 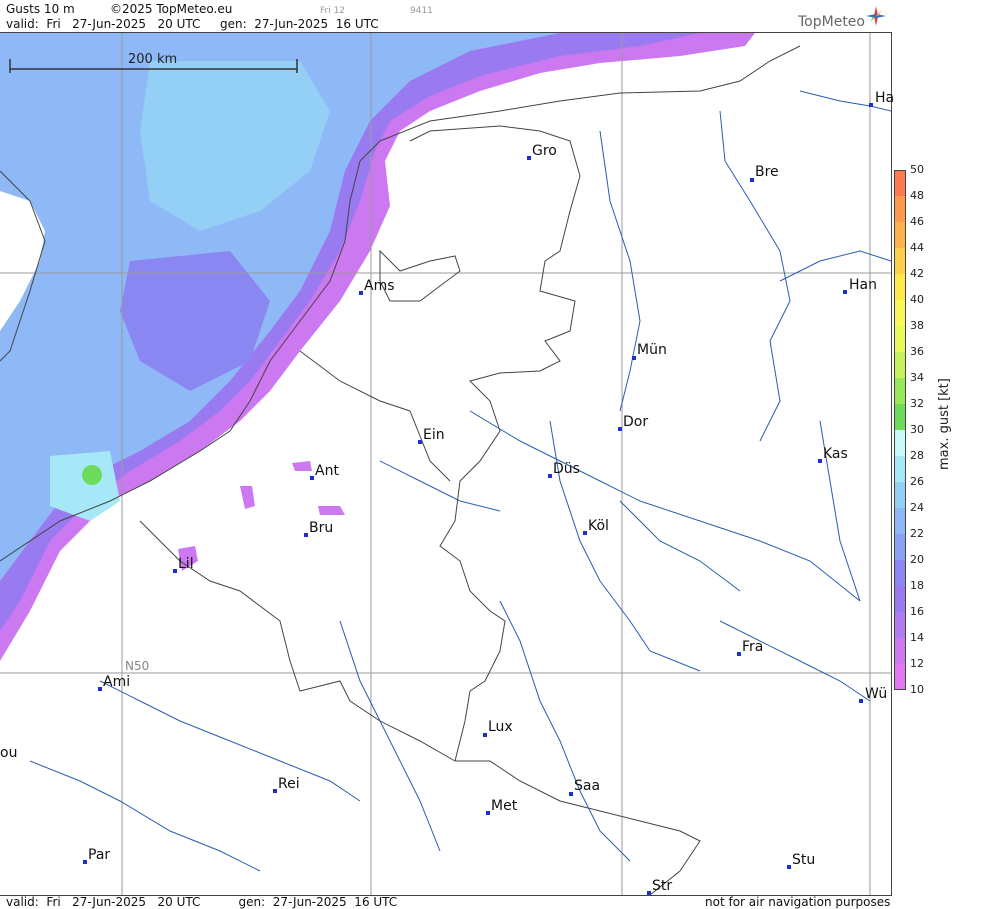 I want to click on legend-level-label: 18, so click(x=917, y=585).